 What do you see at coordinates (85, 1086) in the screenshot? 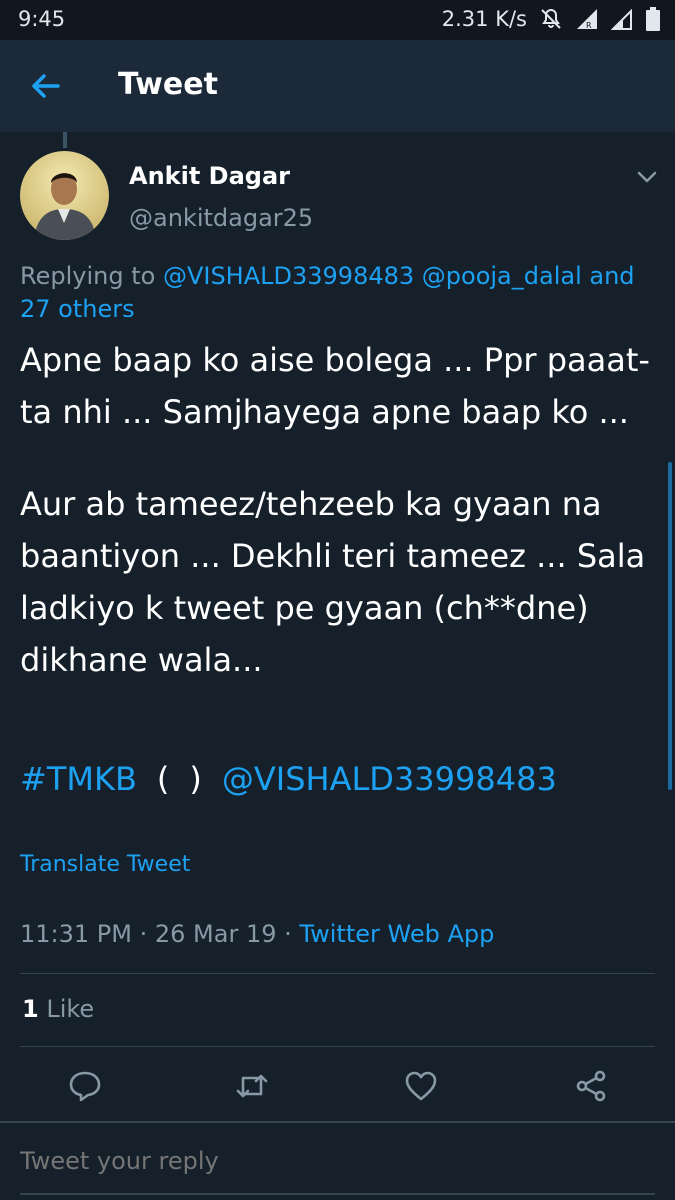
I see `reply-icon` at bounding box center [85, 1086].